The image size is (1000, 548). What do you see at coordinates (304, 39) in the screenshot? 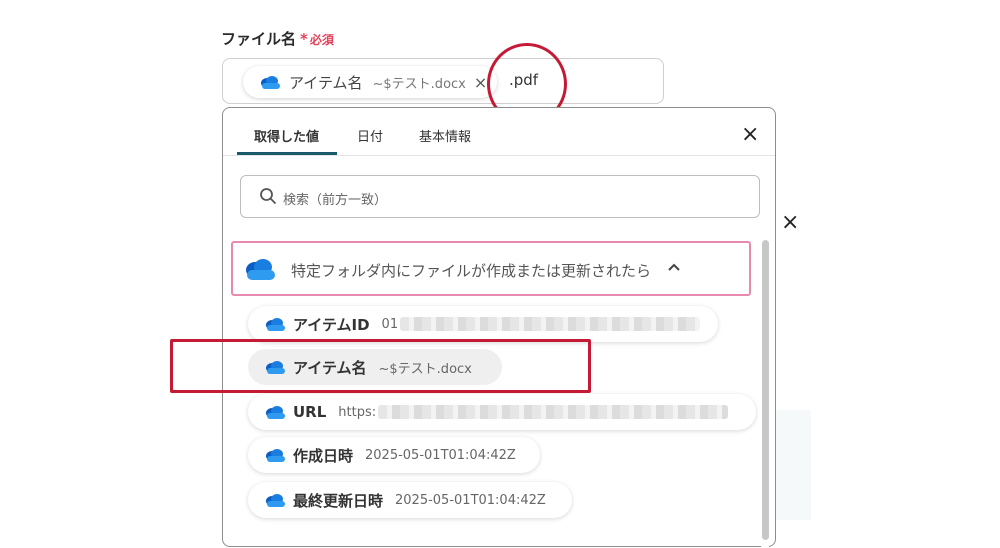
I see `required-star: *` at bounding box center [304, 39].